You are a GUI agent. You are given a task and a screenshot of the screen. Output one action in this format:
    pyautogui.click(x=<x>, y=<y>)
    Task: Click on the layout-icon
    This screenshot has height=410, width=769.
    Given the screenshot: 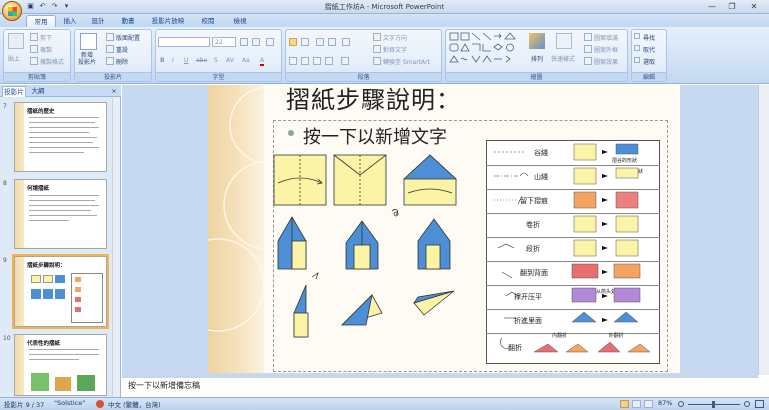 What is the action you would take?
    pyautogui.click(x=110, y=37)
    